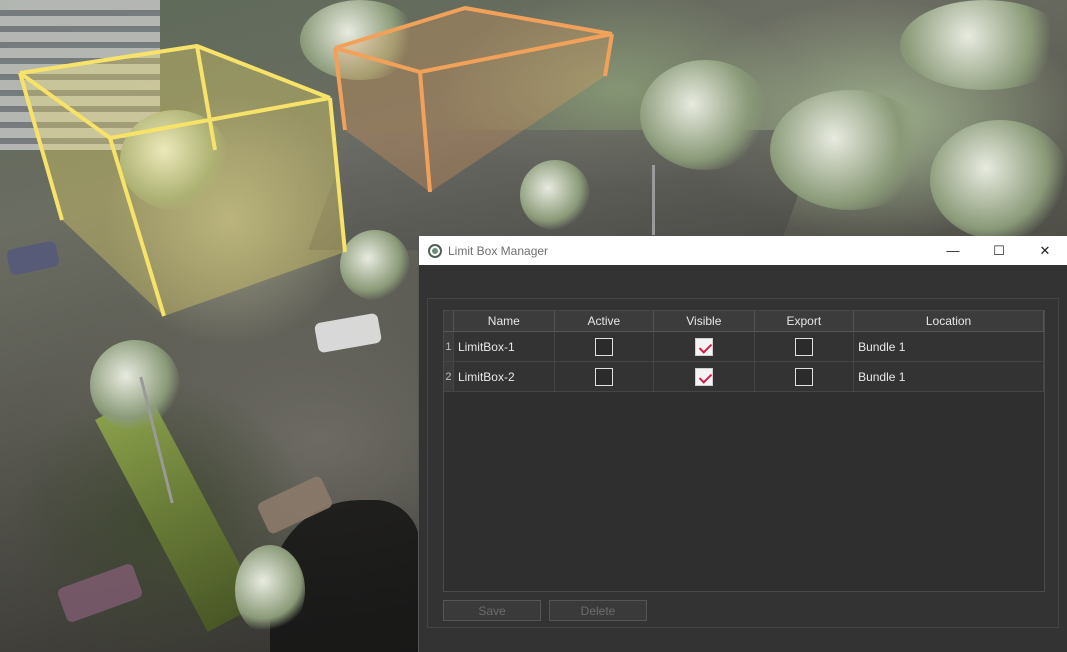  What do you see at coordinates (598, 610) in the screenshot?
I see `delete-button: Delete` at bounding box center [598, 610].